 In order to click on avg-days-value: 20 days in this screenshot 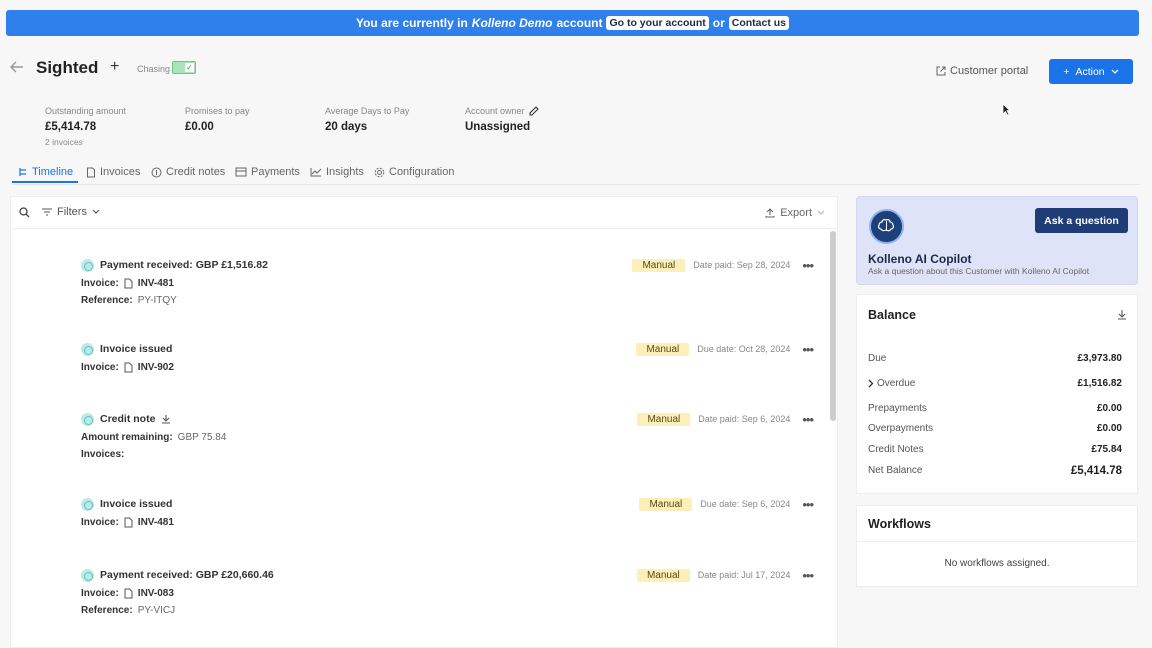, I will do `click(346, 127)`.